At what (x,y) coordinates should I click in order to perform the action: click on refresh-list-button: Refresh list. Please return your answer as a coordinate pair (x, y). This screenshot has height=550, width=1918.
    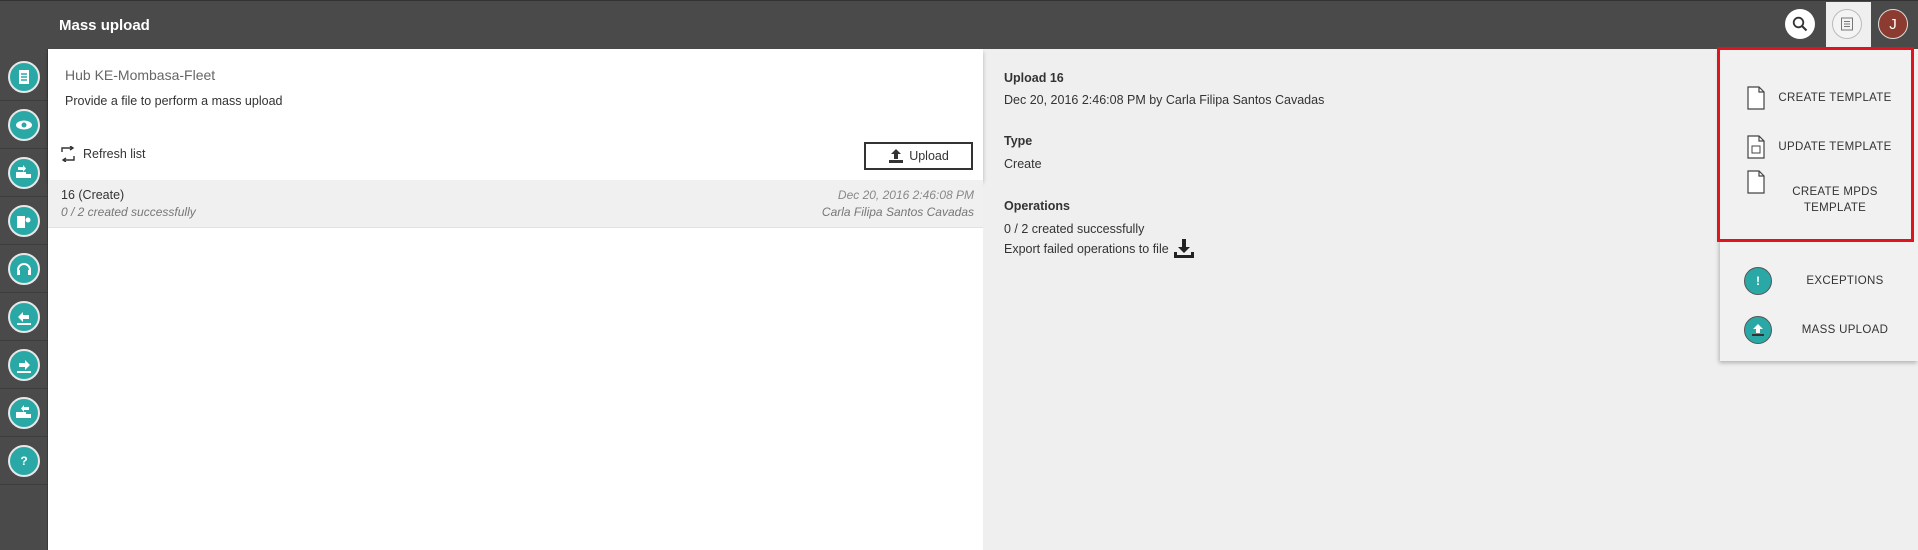
    Looking at the image, I should click on (103, 154).